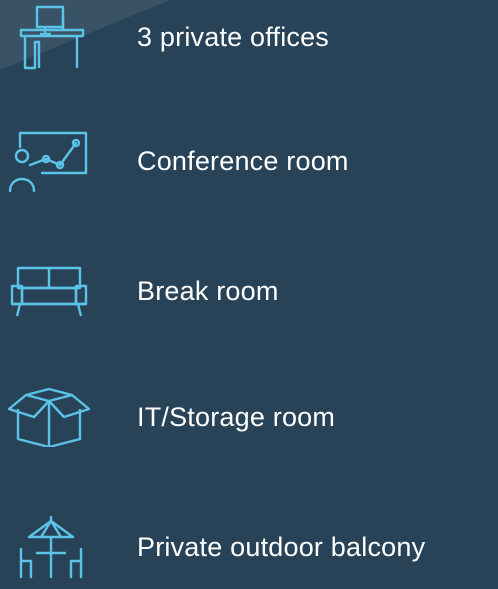  Describe the element at coordinates (49, 161) in the screenshot. I see `presentation-icon` at that location.